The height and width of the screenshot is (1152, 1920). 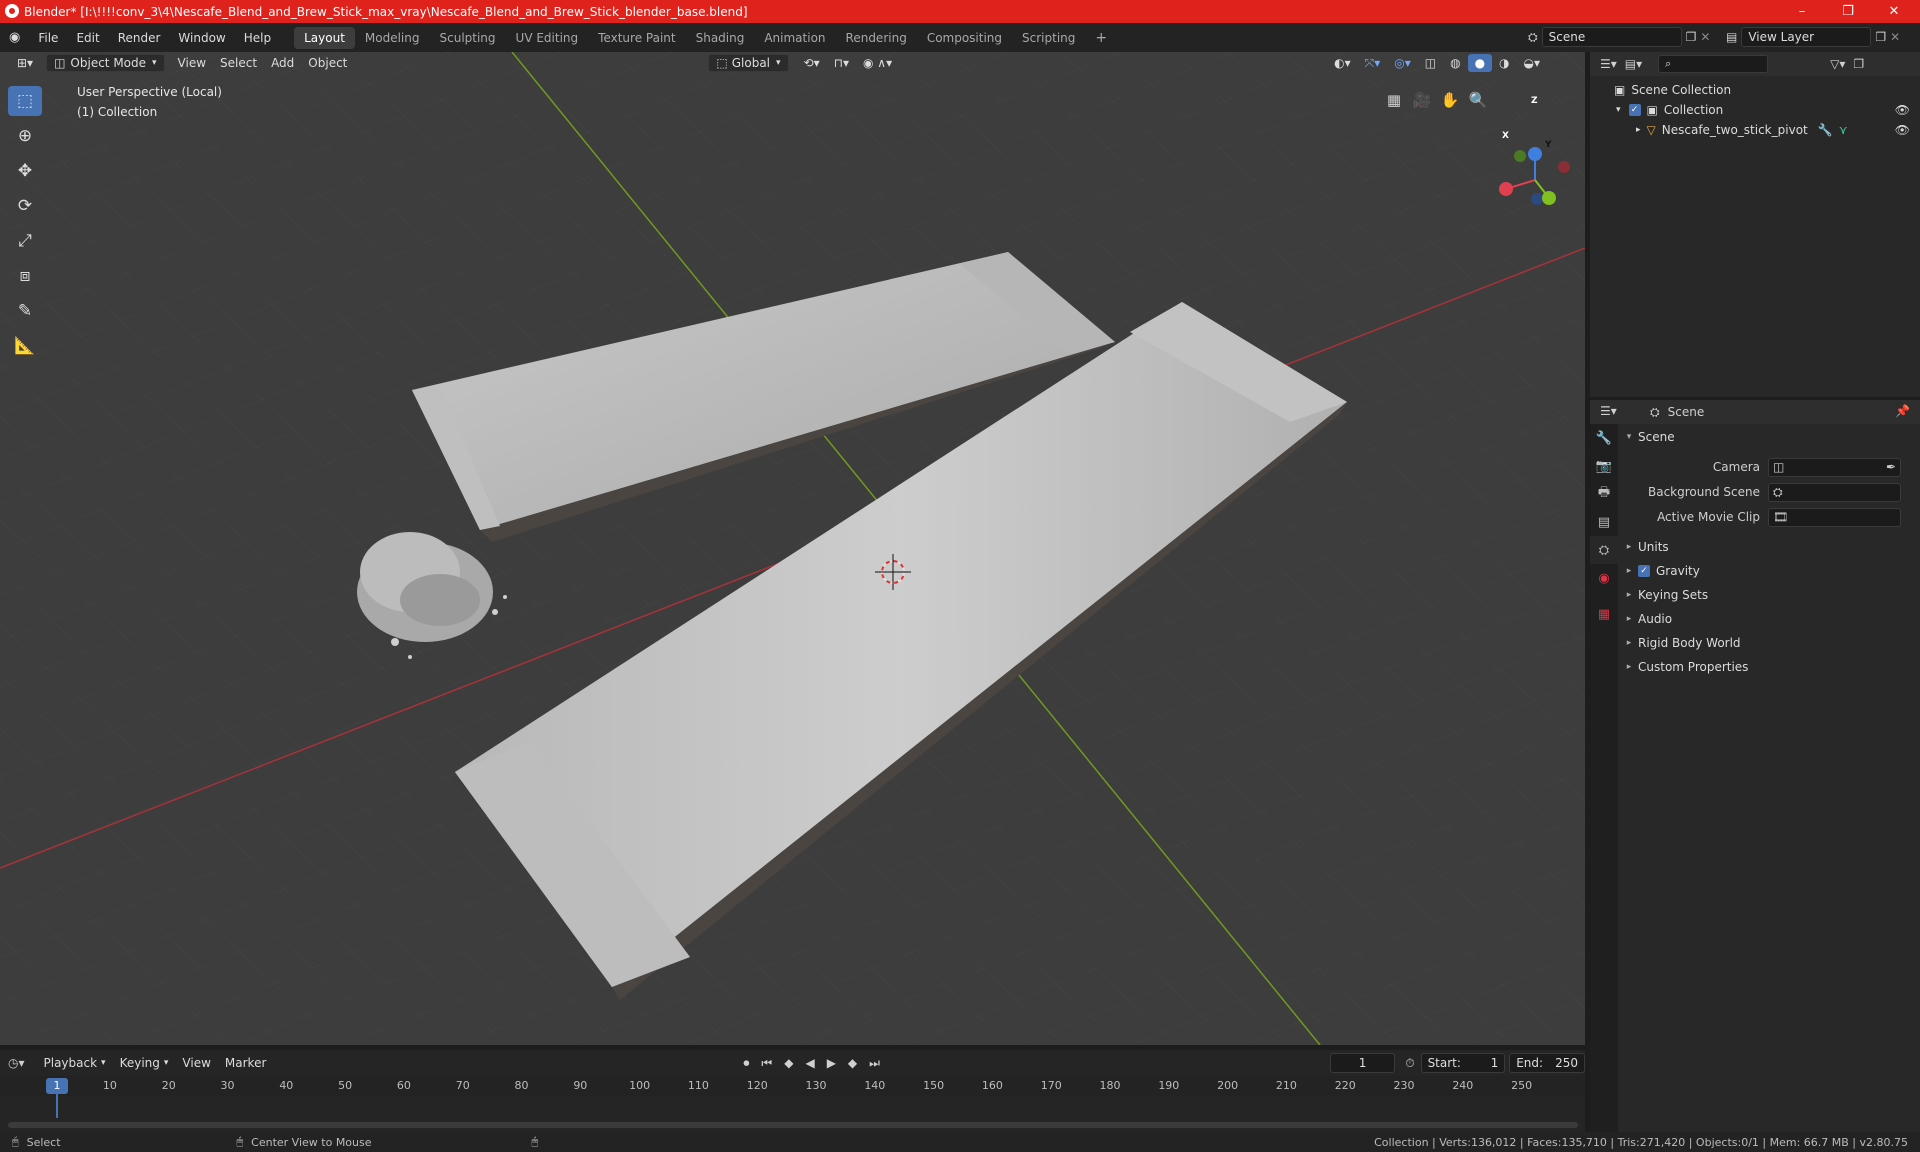 What do you see at coordinates (1894, 11) in the screenshot?
I see `close-button: ✕` at bounding box center [1894, 11].